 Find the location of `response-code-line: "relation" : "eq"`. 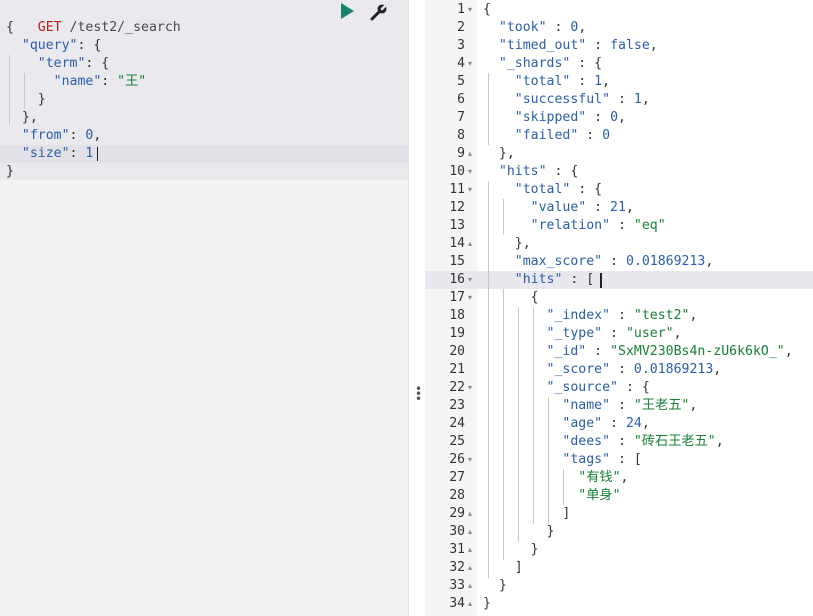

response-code-line: "relation" : "eq" is located at coordinates (574, 226).